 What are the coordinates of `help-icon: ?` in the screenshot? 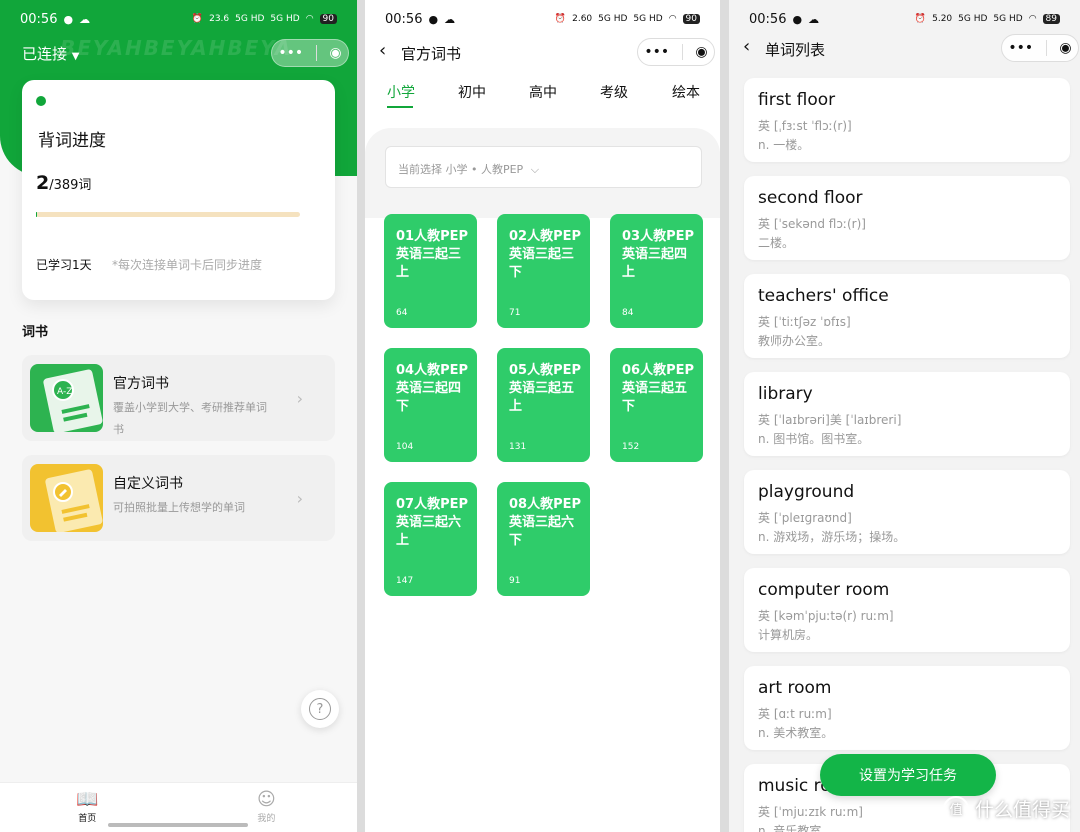 It's located at (320, 709).